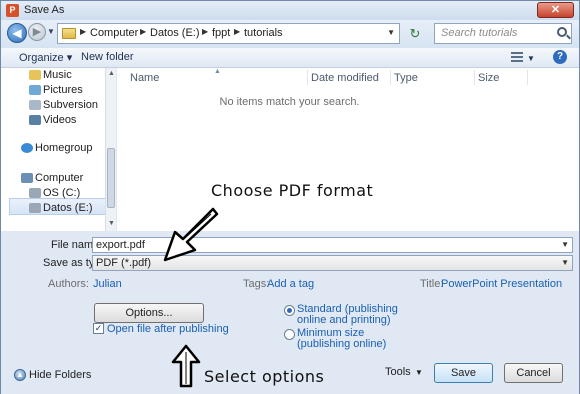  What do you see at coordinates (61, 193) in the screenshot?
I see `sidebar-item-os-c: OS (C:)` at bounding box center [61, 193].